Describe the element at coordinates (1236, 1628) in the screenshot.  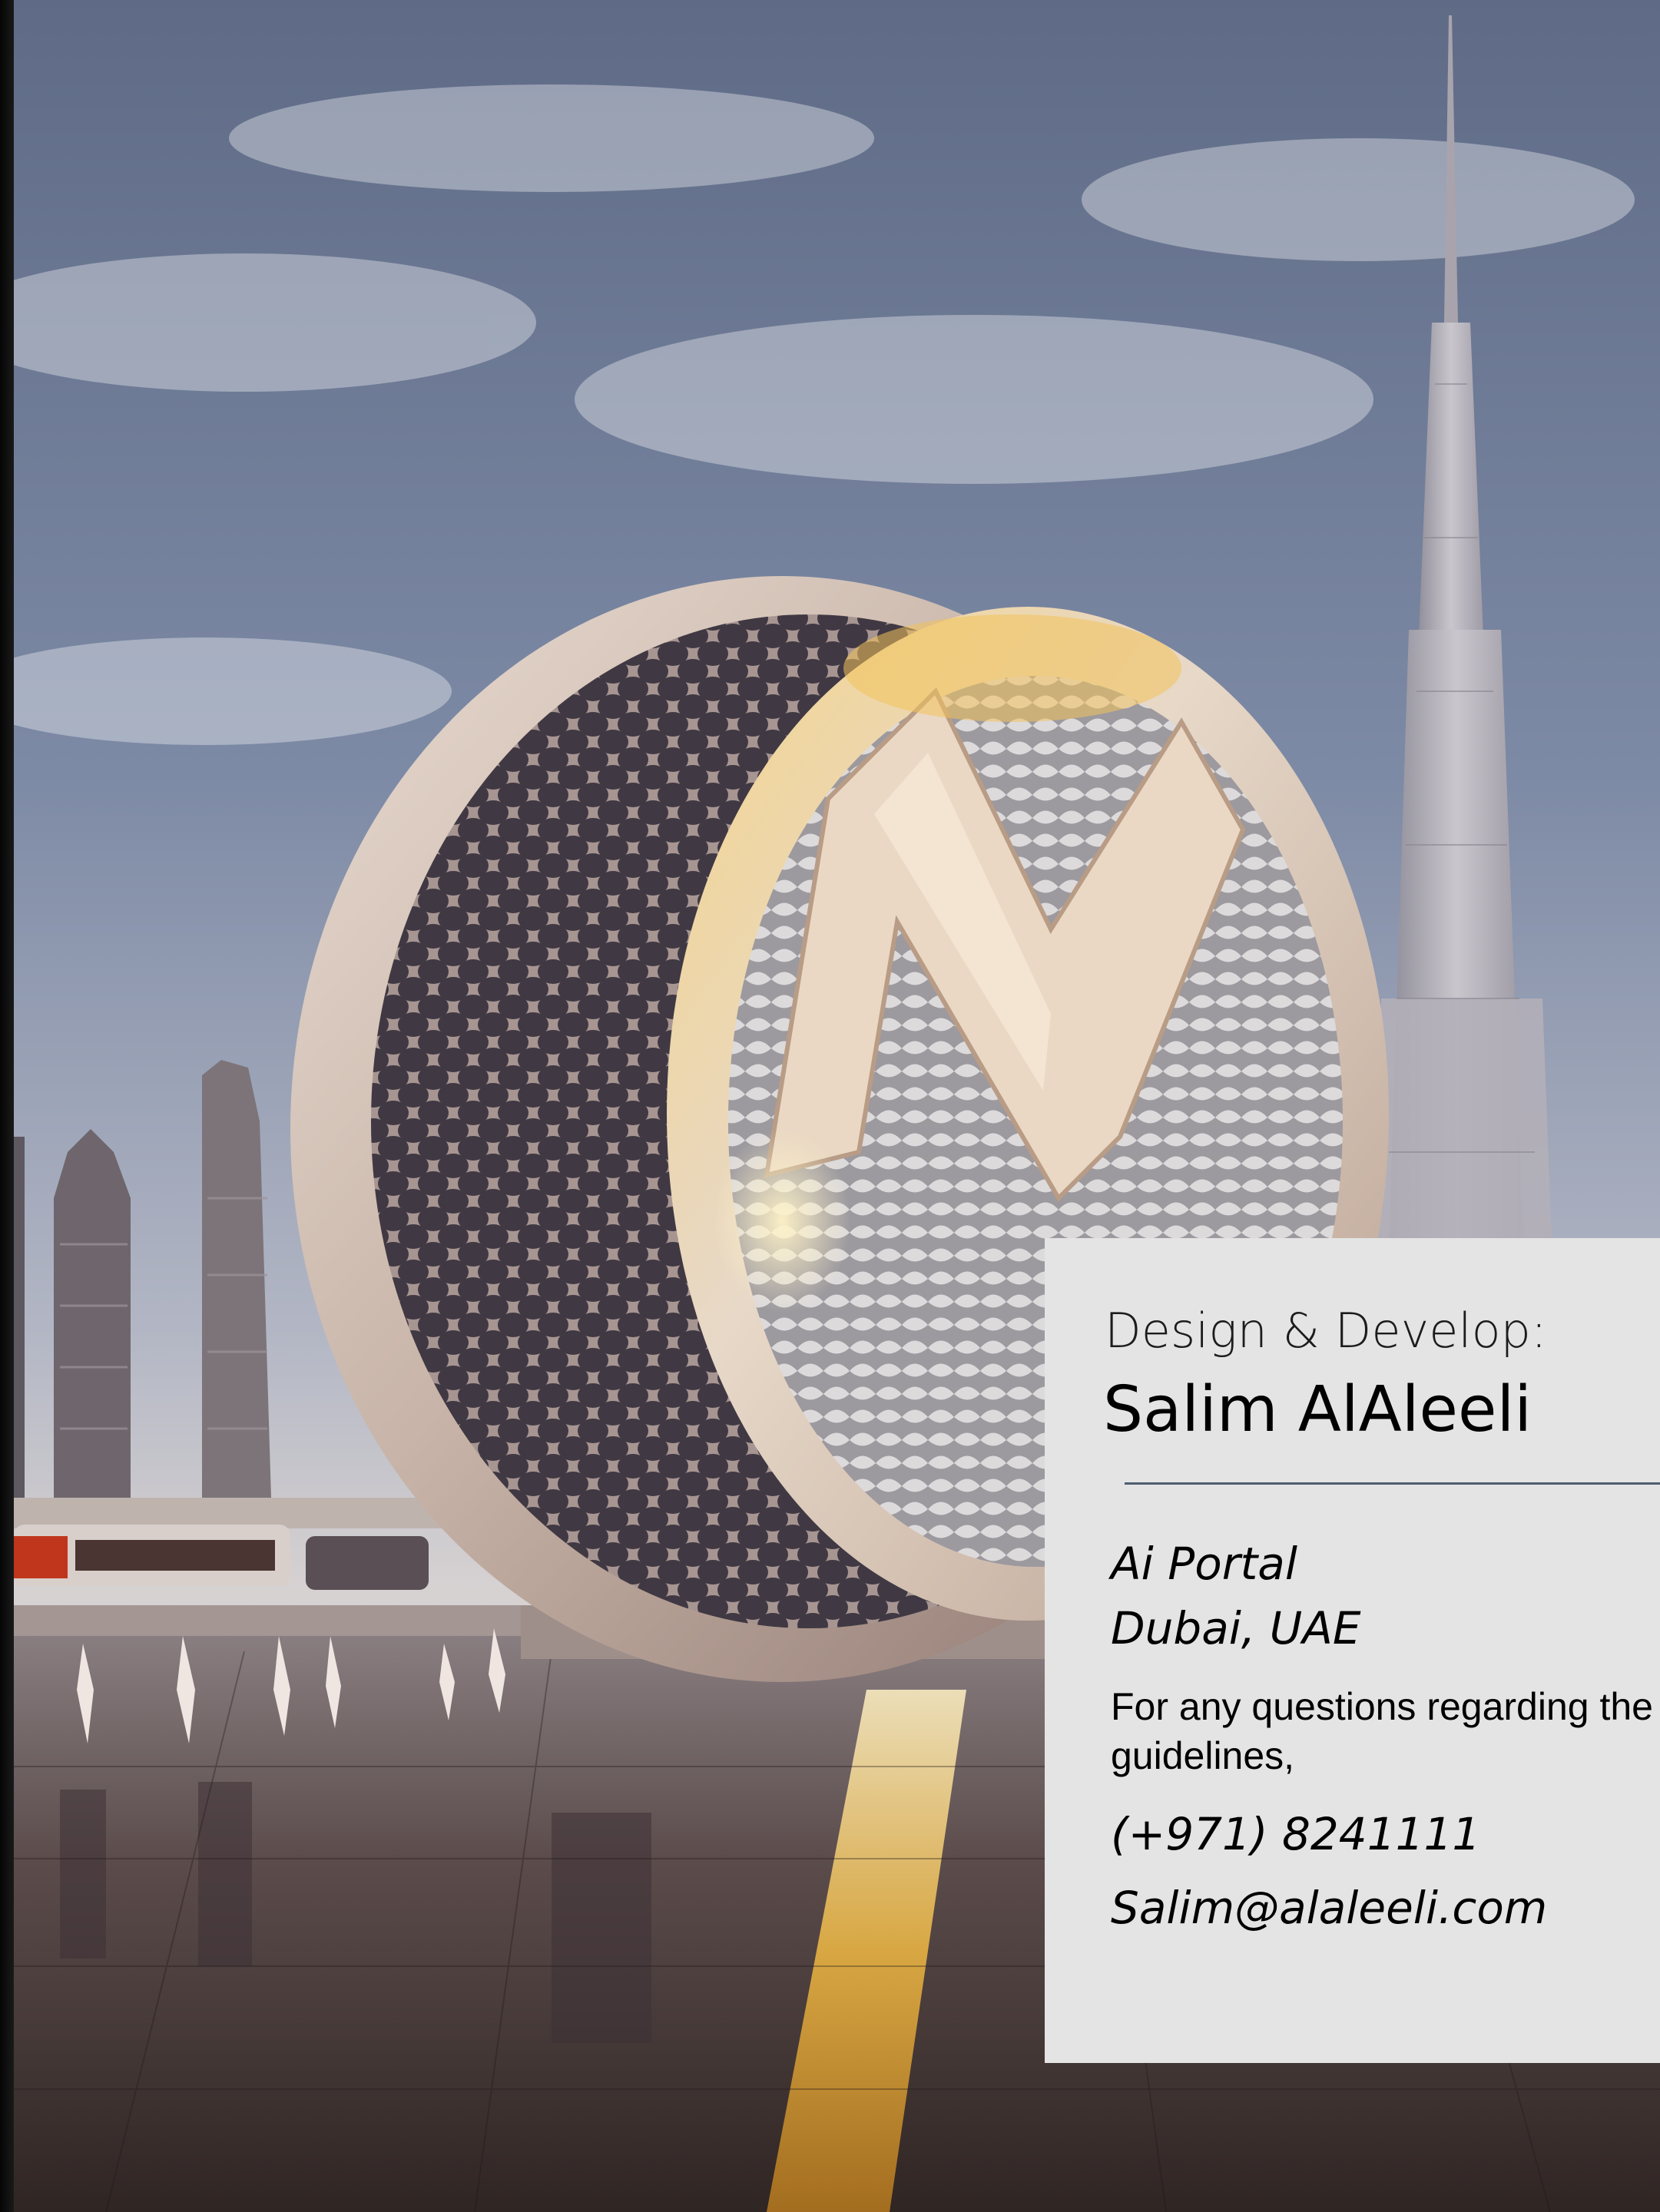
I see `organization-location: Dubai, UAE` at that location.